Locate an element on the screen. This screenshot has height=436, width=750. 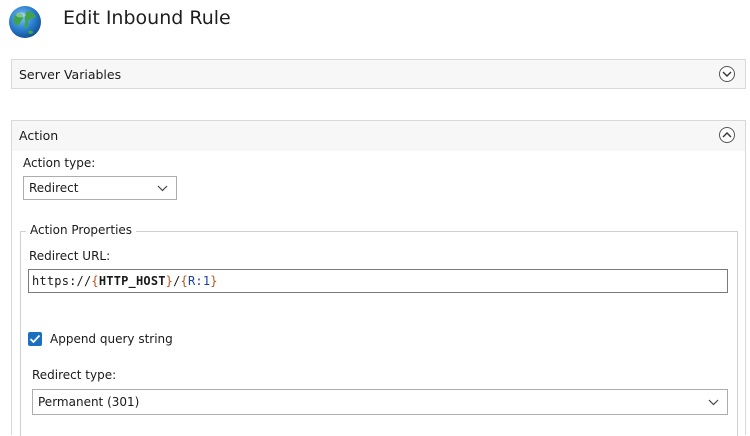
checkmark-icon is located at coordinates (35, 339).